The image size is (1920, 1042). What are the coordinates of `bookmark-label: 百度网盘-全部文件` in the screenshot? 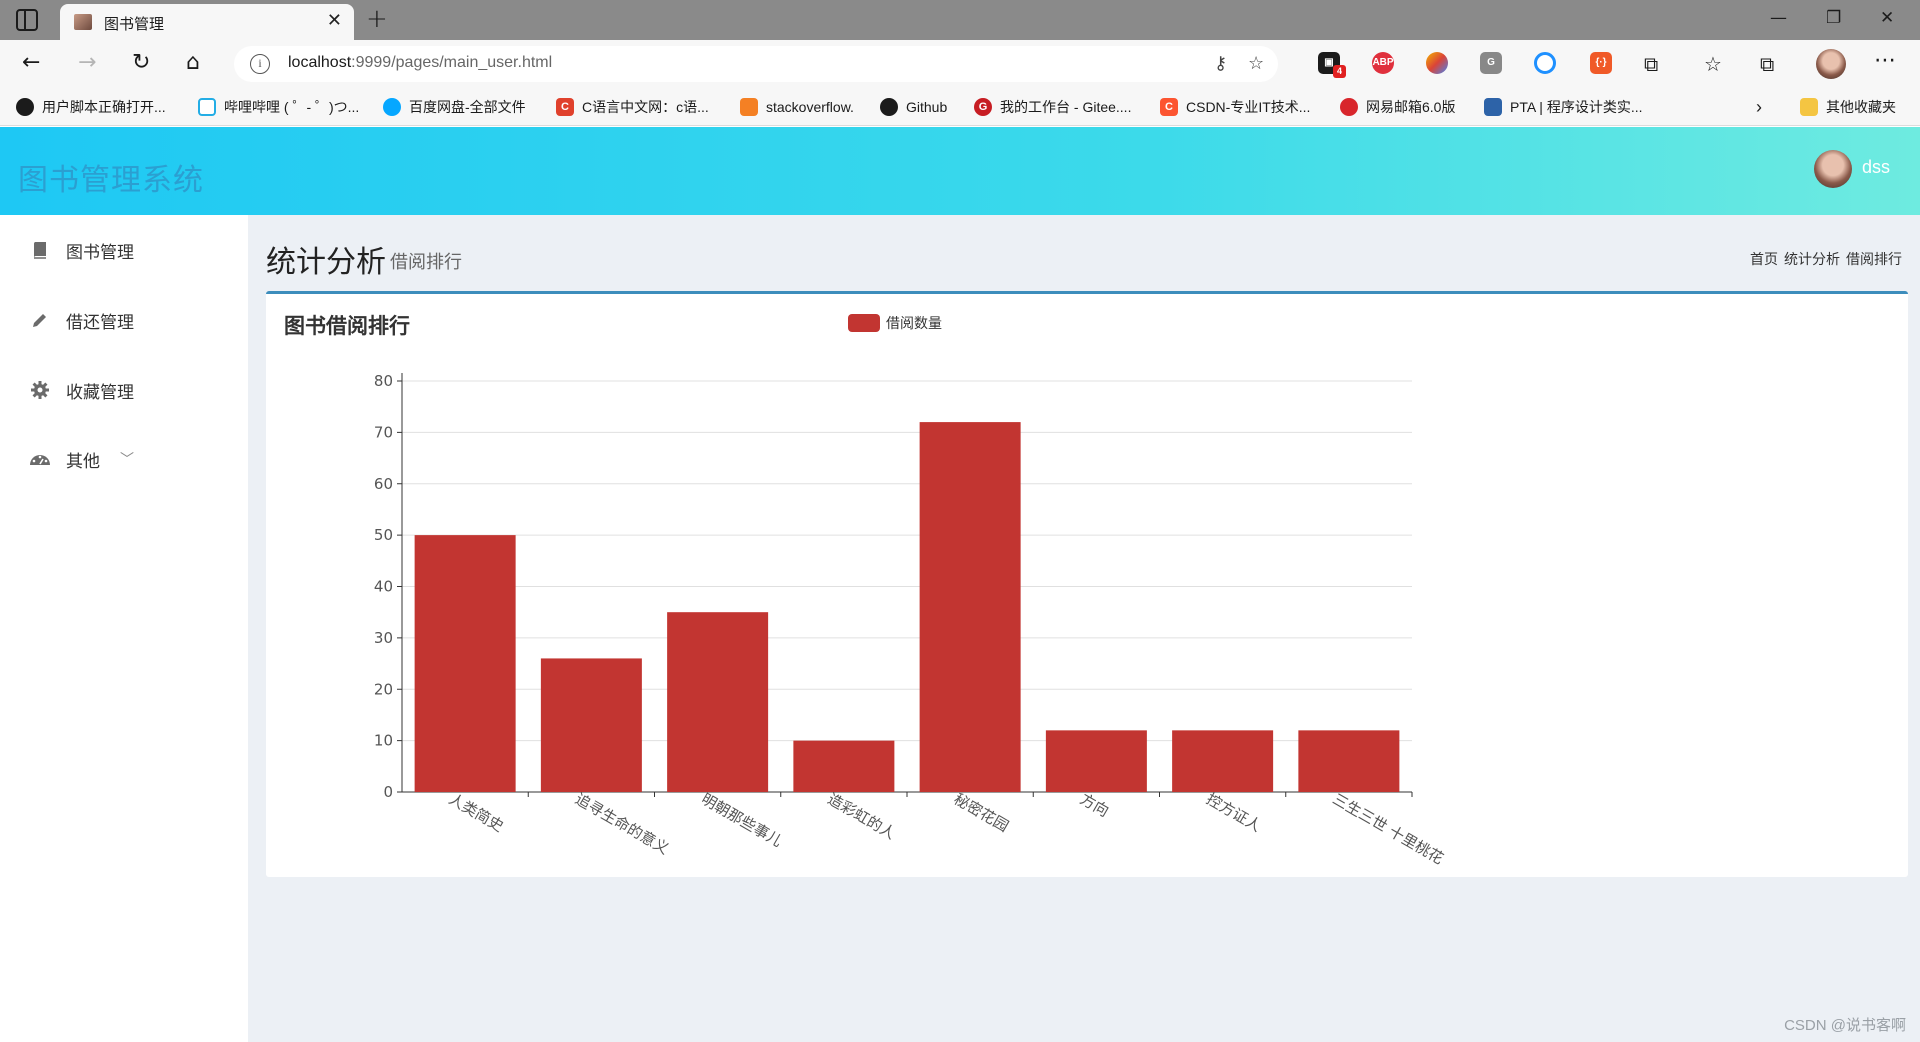 It's located at (467, 107).